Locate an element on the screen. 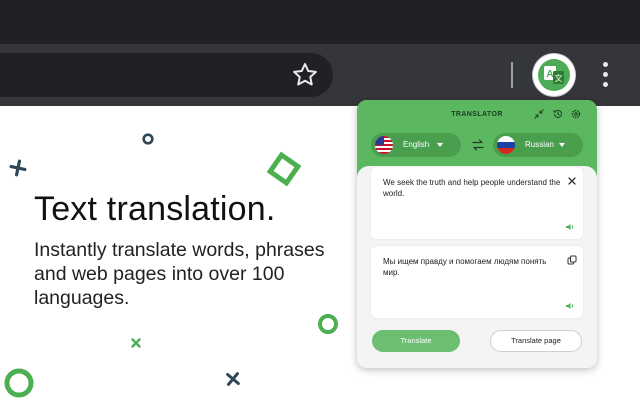 This screenshot has height=400, width=640. star-icon is located at coordinates (305, 75).